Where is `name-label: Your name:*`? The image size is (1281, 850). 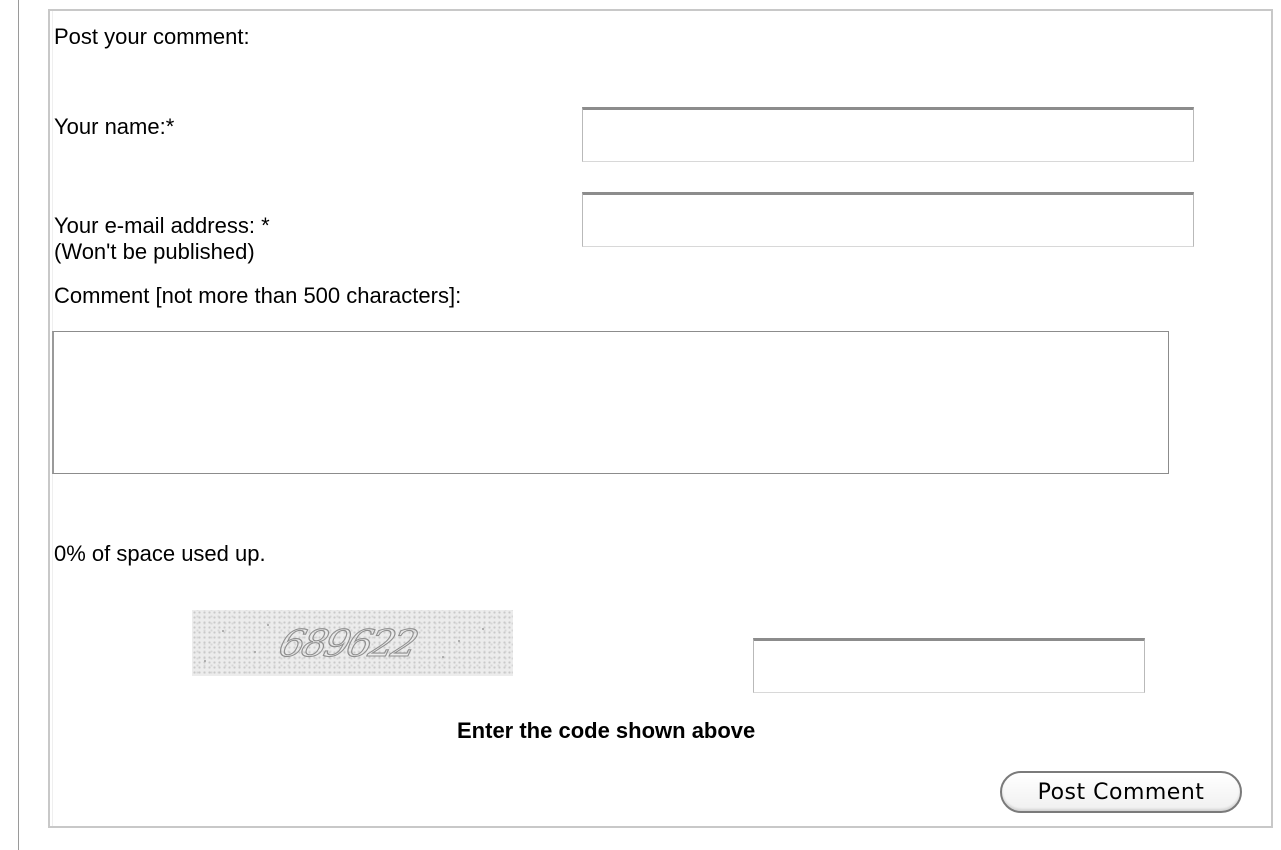 name-label: Your name:* is located at coordinates (114, 126).